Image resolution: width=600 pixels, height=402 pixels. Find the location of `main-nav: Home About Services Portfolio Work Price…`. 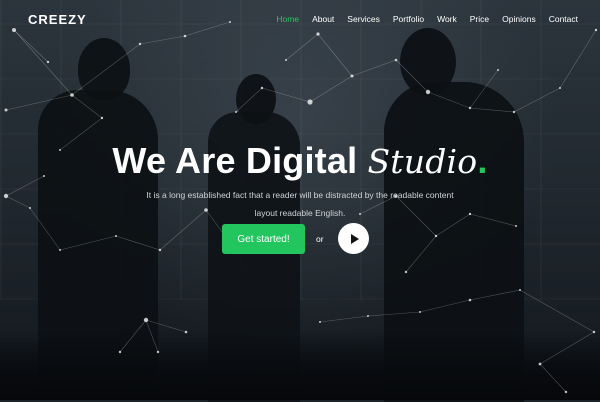

main-nav: Home About Services Portfolio Work Price… is located at coordinates (420, 19).